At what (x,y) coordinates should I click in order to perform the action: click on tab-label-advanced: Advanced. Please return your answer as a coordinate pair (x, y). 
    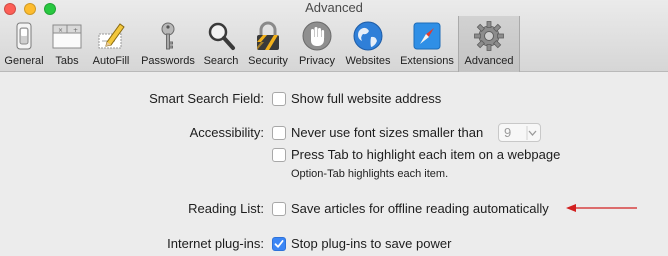
    Looking at the image, I should click on (489, 61).